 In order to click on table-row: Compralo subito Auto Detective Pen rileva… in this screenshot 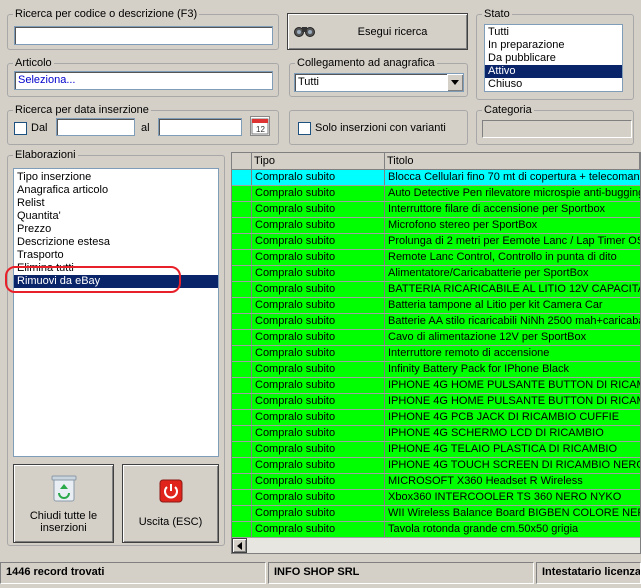, I will do `click(436, 194)`.